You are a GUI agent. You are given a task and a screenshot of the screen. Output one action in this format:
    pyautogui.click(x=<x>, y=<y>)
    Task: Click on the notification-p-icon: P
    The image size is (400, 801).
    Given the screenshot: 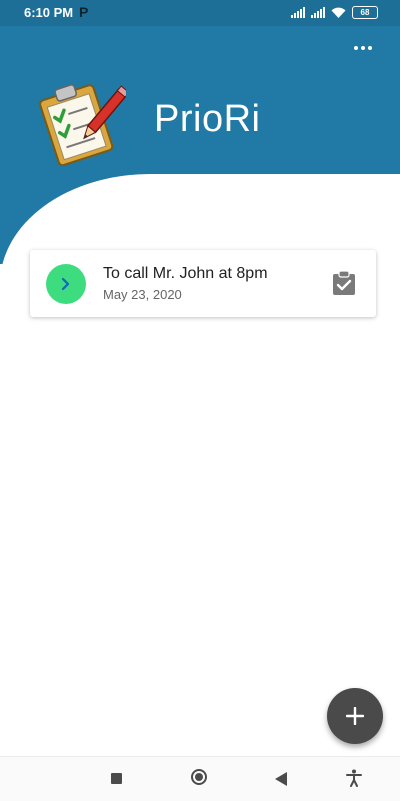 What is the action you would take?
    pyautogui.click(x=84, y=12)
    